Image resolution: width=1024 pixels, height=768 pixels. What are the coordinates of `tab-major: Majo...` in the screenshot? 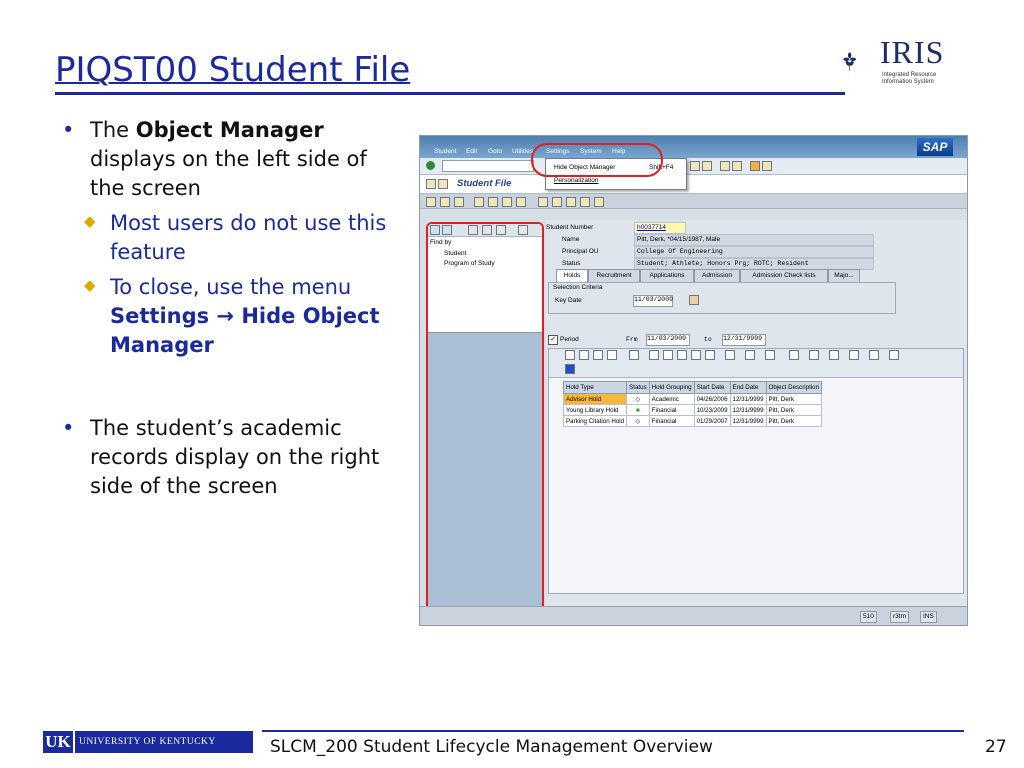 It's located at (844, 275).